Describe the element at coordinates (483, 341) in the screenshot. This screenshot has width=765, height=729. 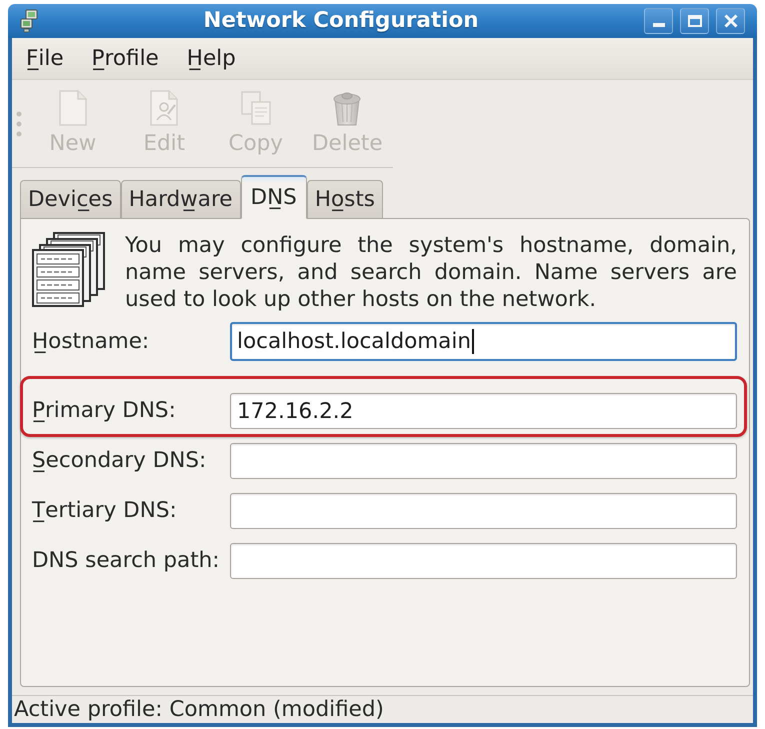
I see `input-field: localhost.localdomain` at that location.